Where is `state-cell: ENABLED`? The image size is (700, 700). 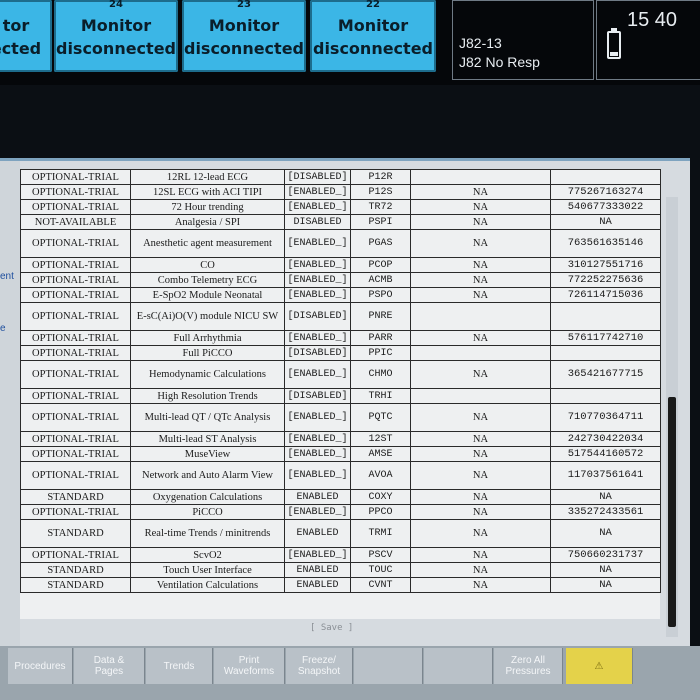 state-cell: ENABLED is located at coordinates (317, 497).